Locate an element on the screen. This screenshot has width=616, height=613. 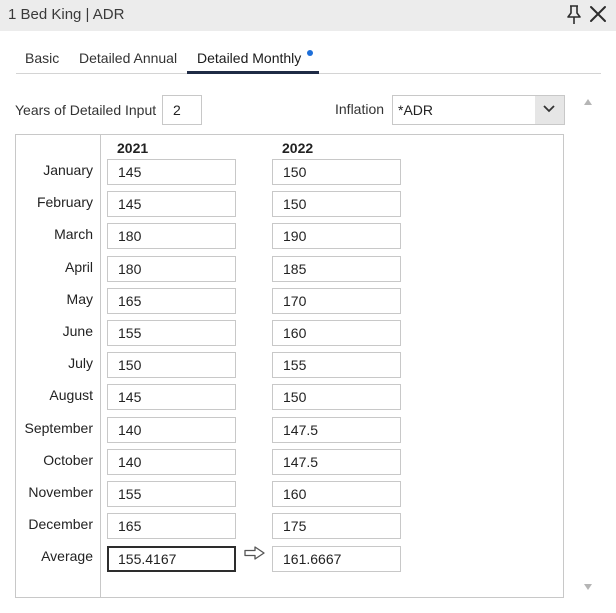
may-2021-input is located at coordinates (171, 300).